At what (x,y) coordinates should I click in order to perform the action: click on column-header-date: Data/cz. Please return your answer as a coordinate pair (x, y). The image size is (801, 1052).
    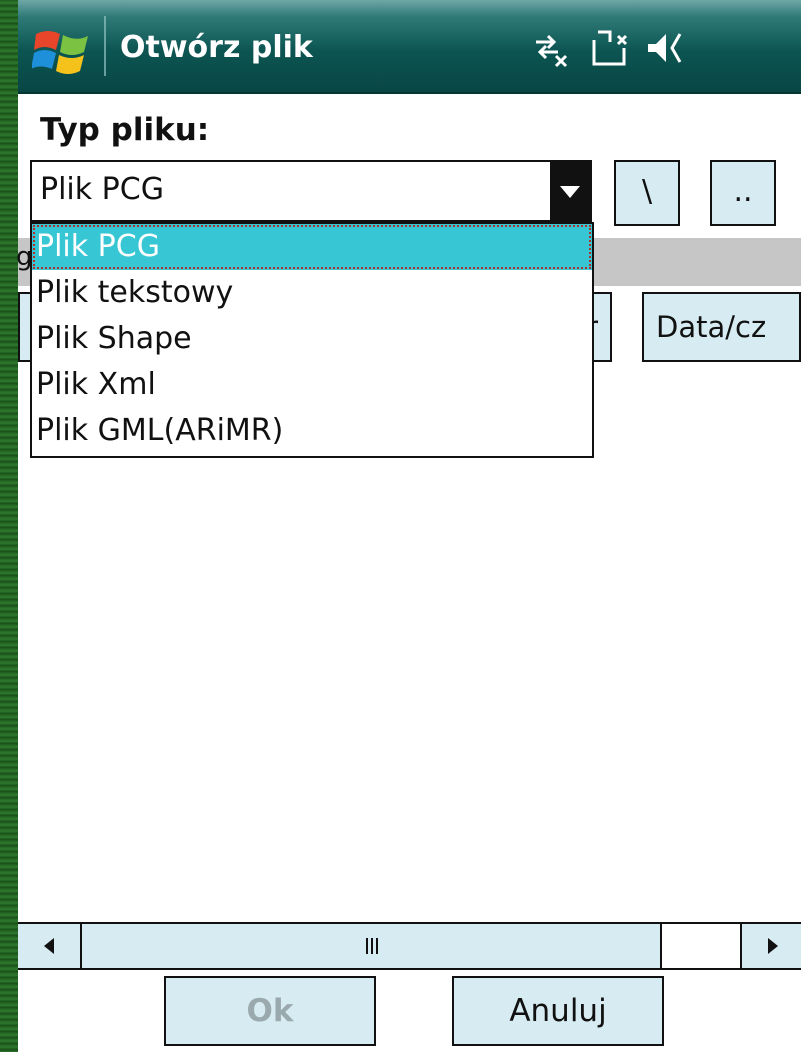
    Looking at the image, I should click on (721, 327).